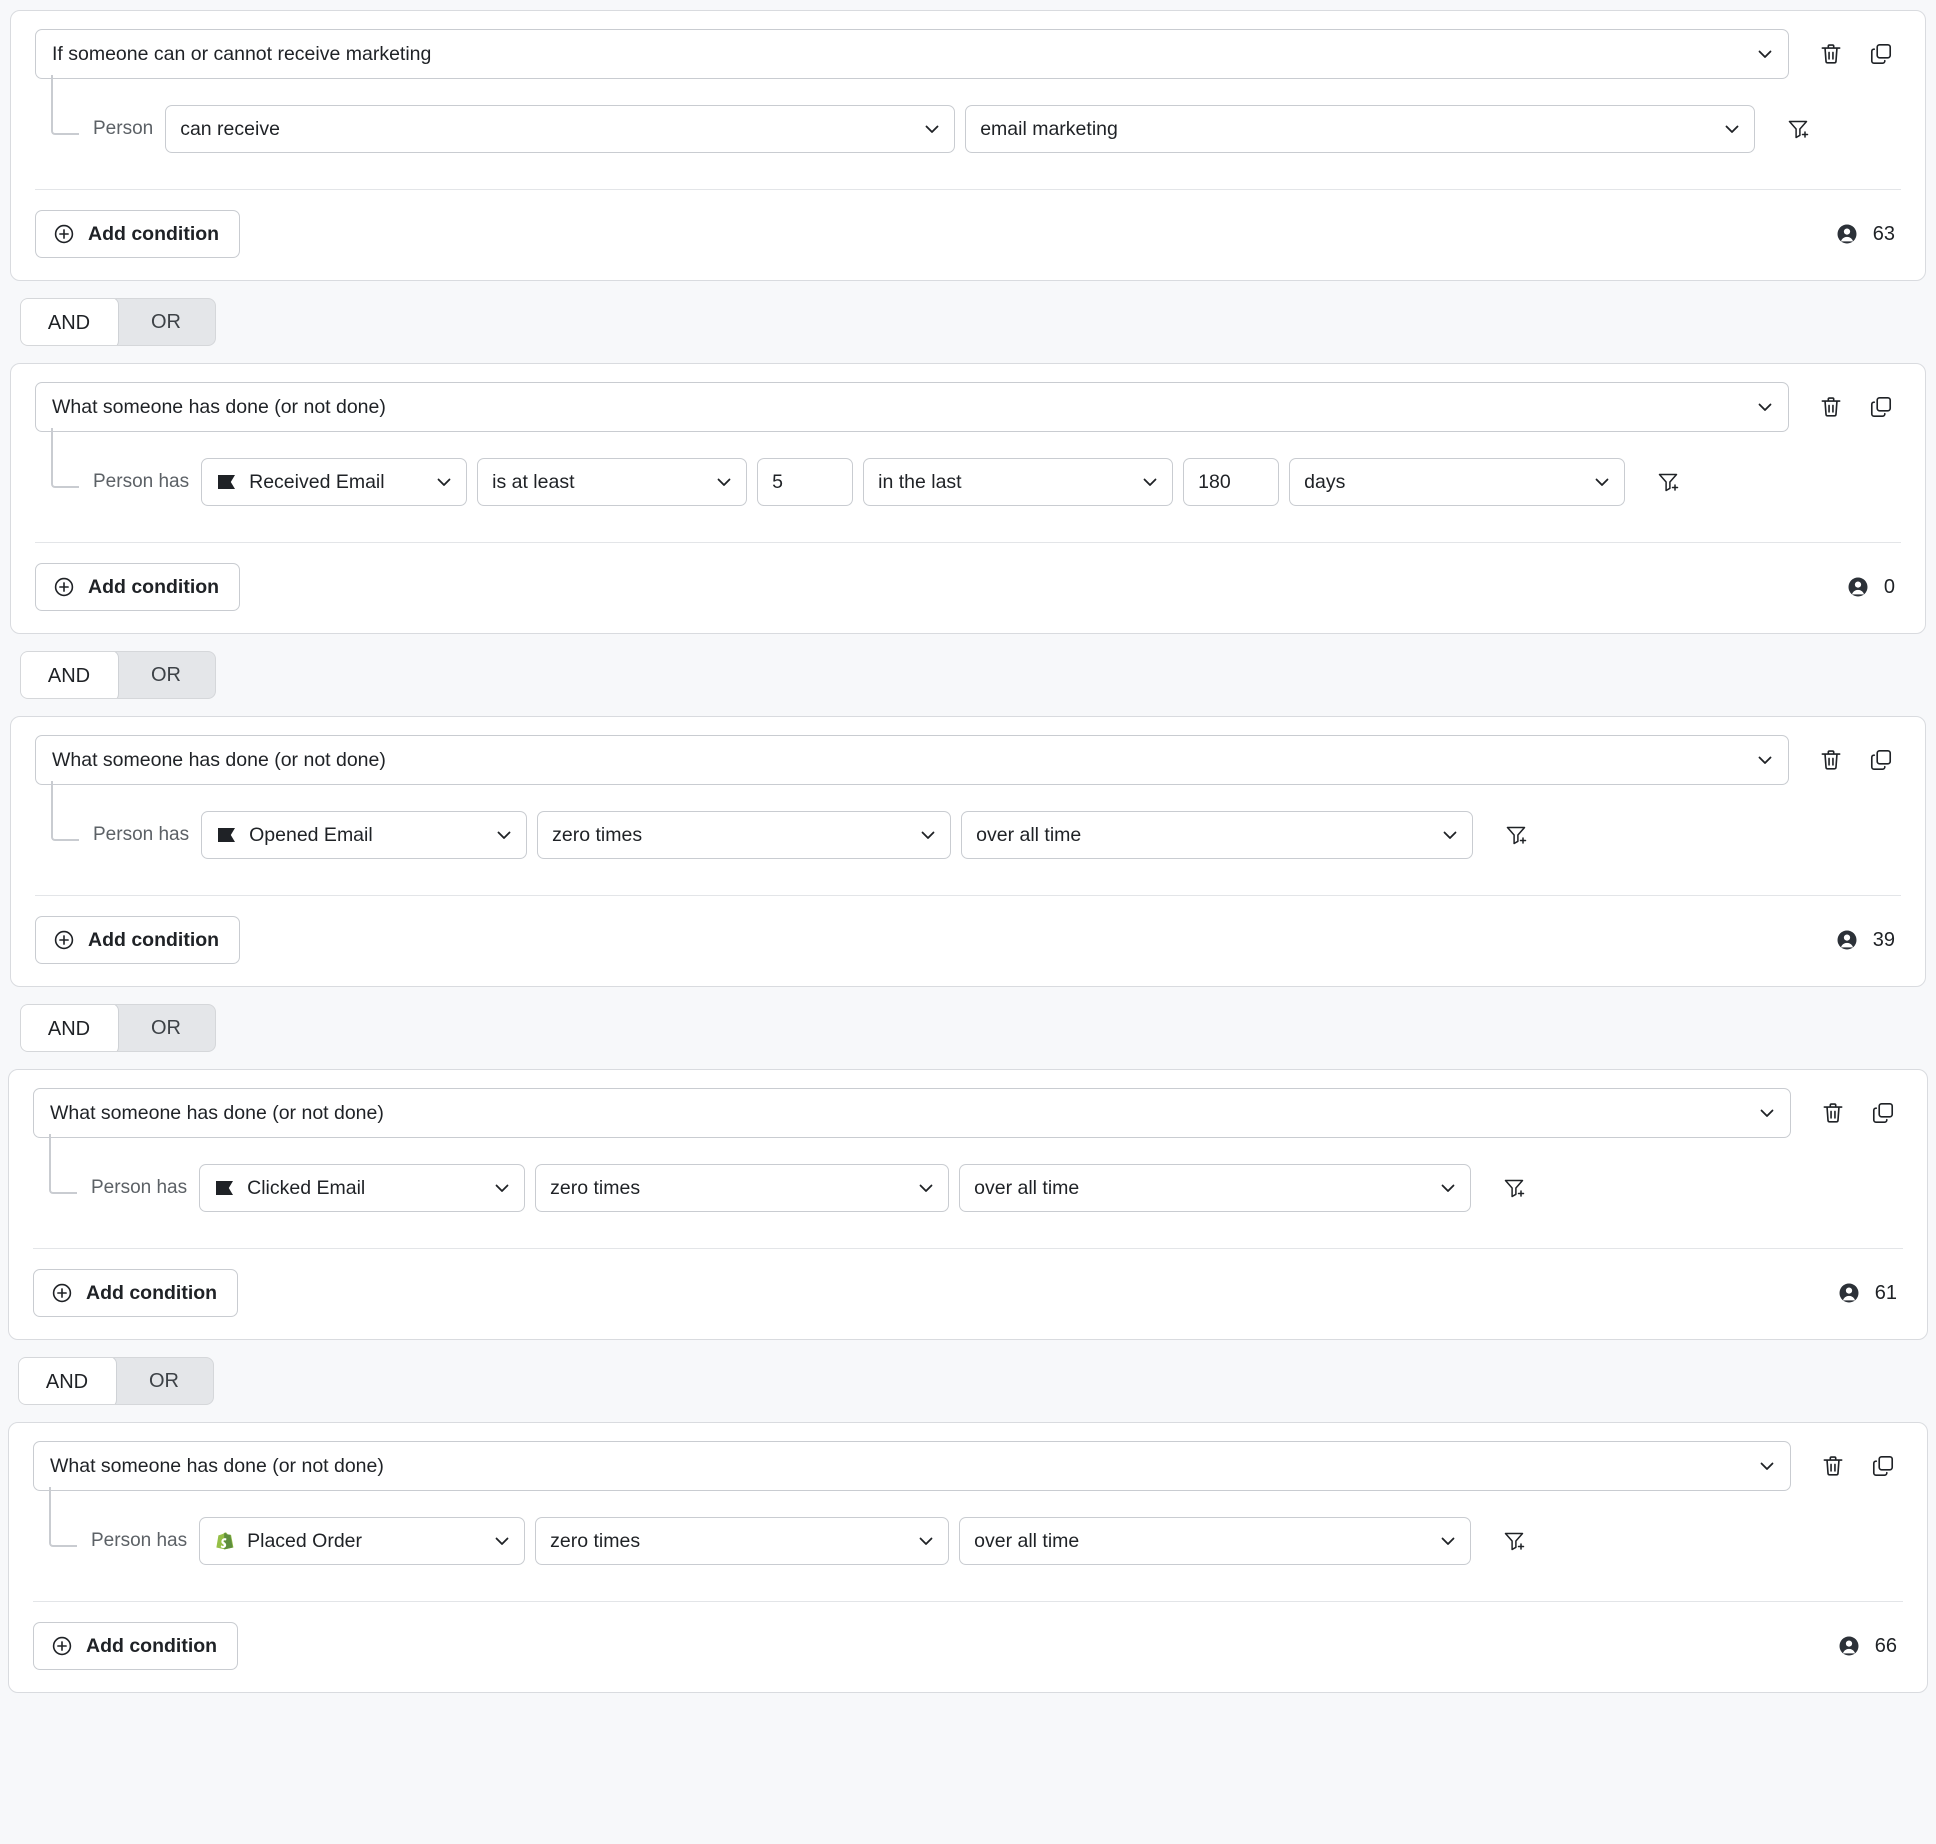 Image resolution: width=1936 pixels, height=1844 pixels. What do you see at coordinates (1457, 482) in the screenshot?
I see `group-2-unit-select: days` at bounding box center [1457, 482].